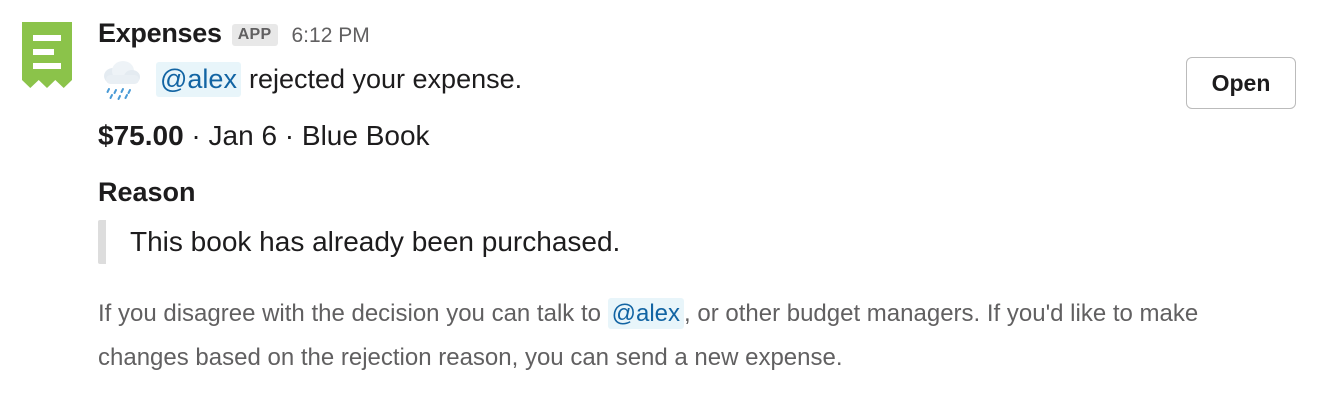 This screenshot has width=1324, height=420. I want to click on message-header: Expenses APP 6:12 PM, so click(693, 36).